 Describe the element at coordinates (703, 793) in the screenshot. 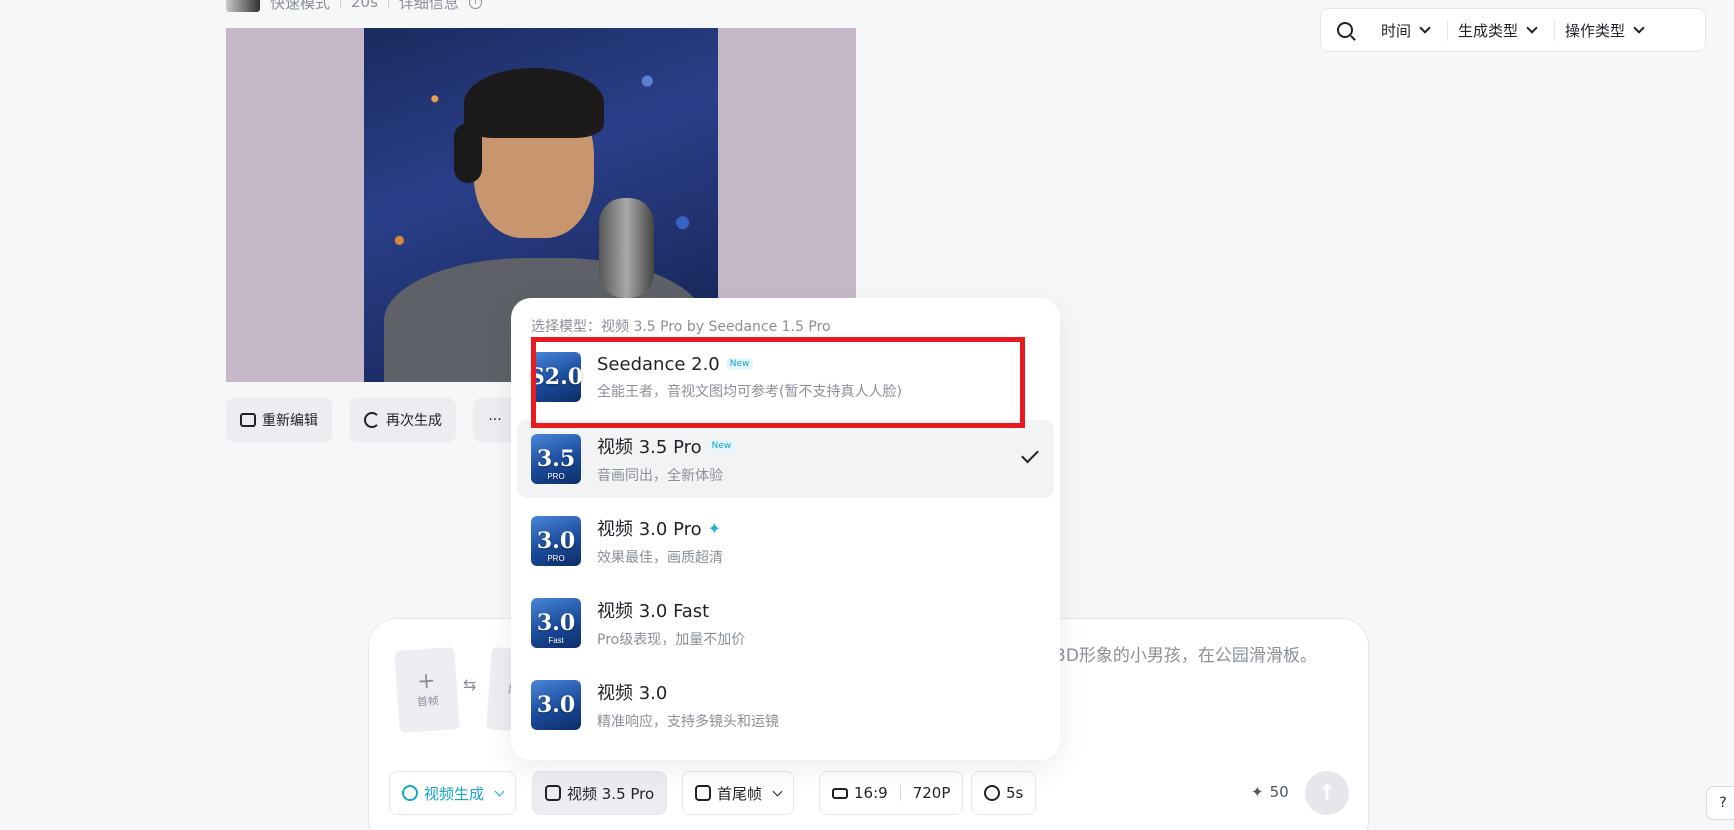

I see `frame-icon` at that location.